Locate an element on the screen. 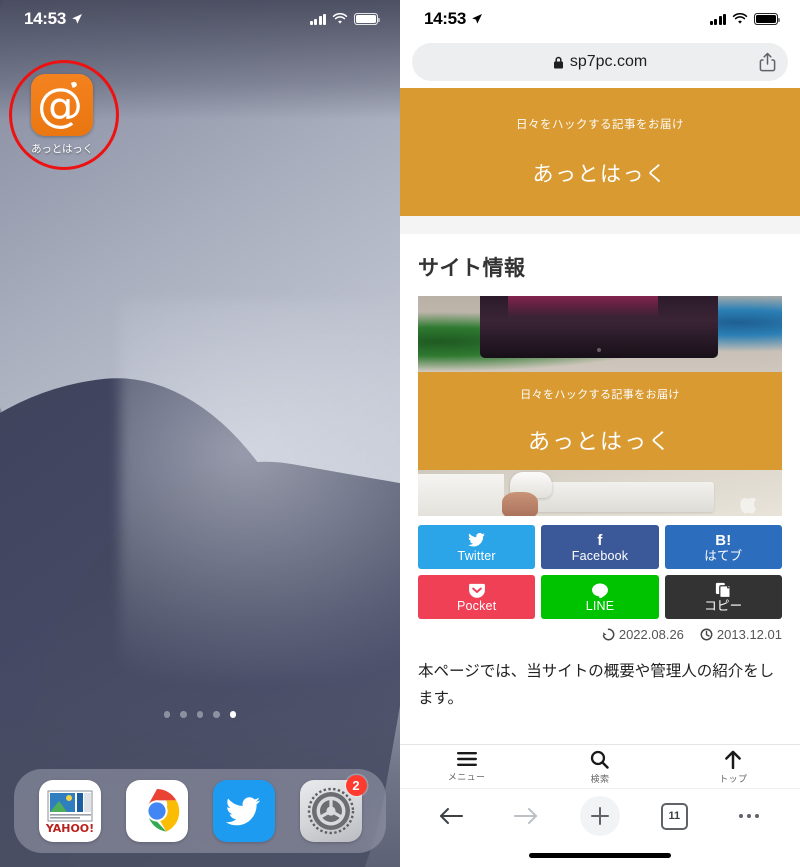 The image size is (800, 867). site-hero-banner: 日々をハックする記事をお届け あっとはっく is located at coordinates (600, 152).